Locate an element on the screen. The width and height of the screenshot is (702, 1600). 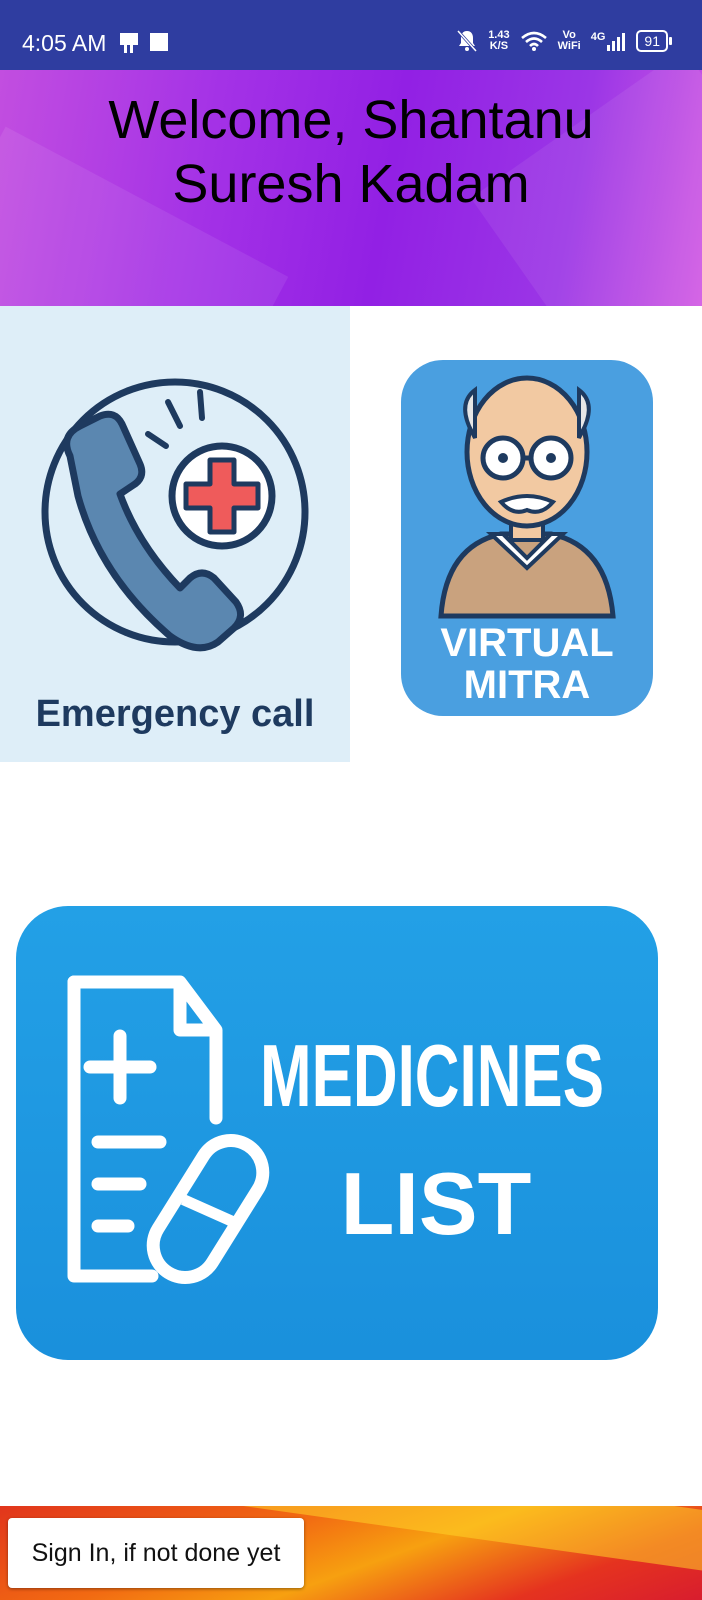
status-right-icons: 1.43 K/S Vo WiFi 4G 91 is located at coordinates (564, 41).